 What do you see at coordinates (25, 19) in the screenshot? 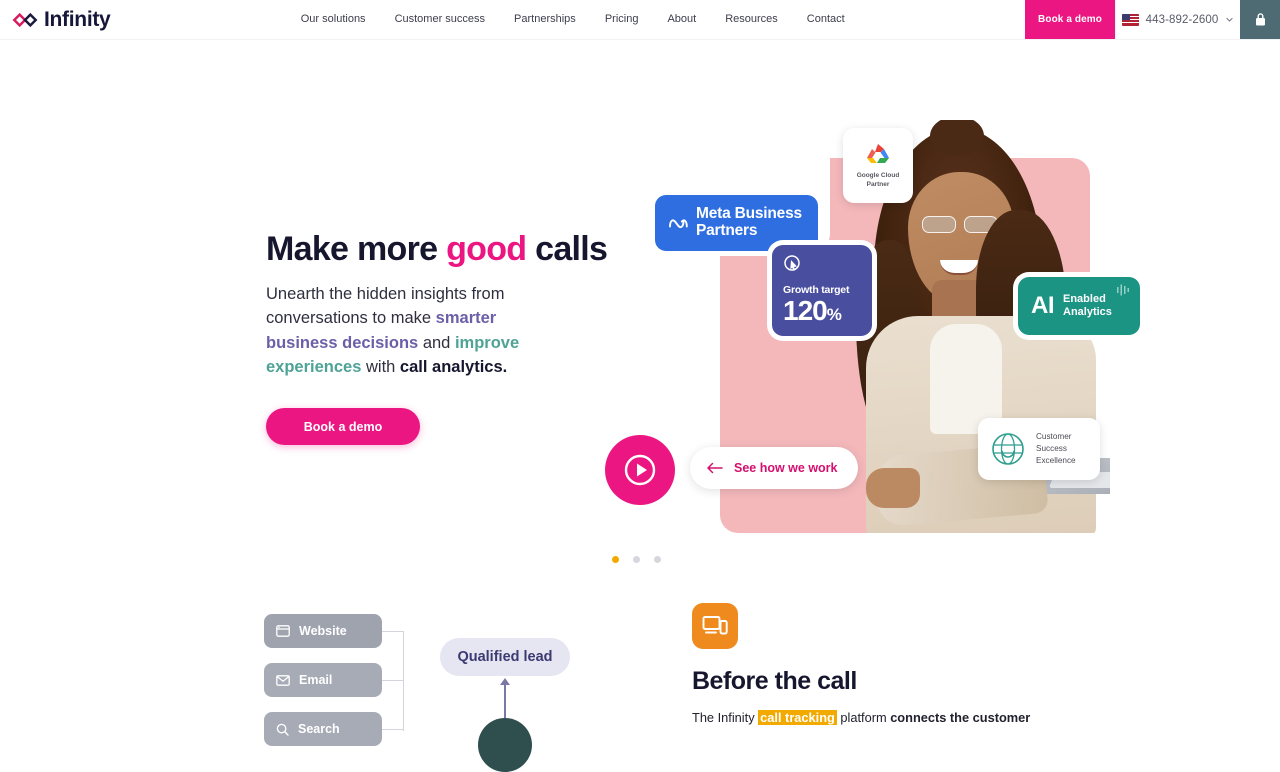
I see `infinity-logo-icon` at bounding box center [25, 19].